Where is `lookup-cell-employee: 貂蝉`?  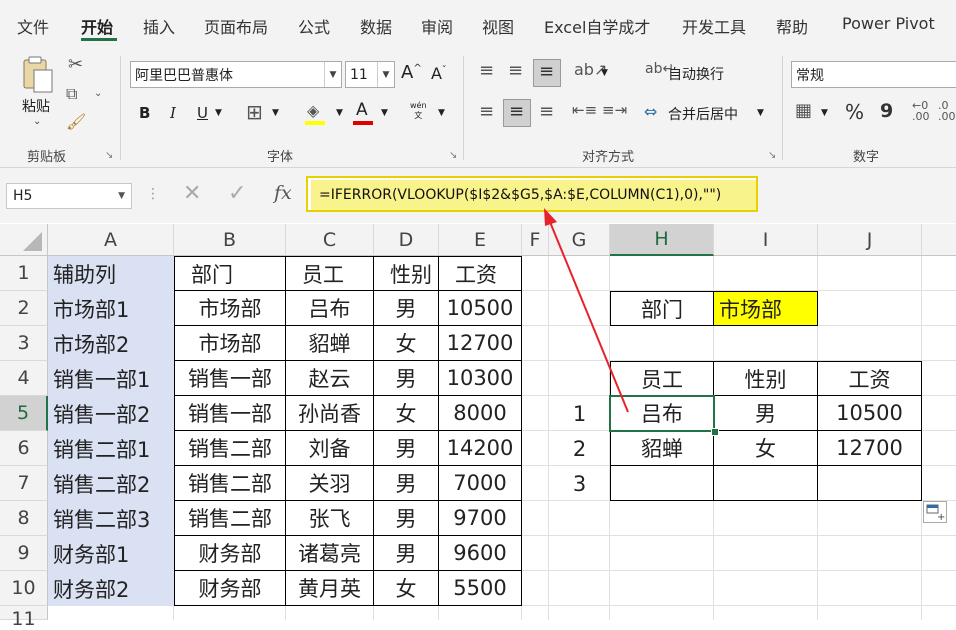 lookup-cell-employee: 貂蝉 is located at coordinates (662, 448).